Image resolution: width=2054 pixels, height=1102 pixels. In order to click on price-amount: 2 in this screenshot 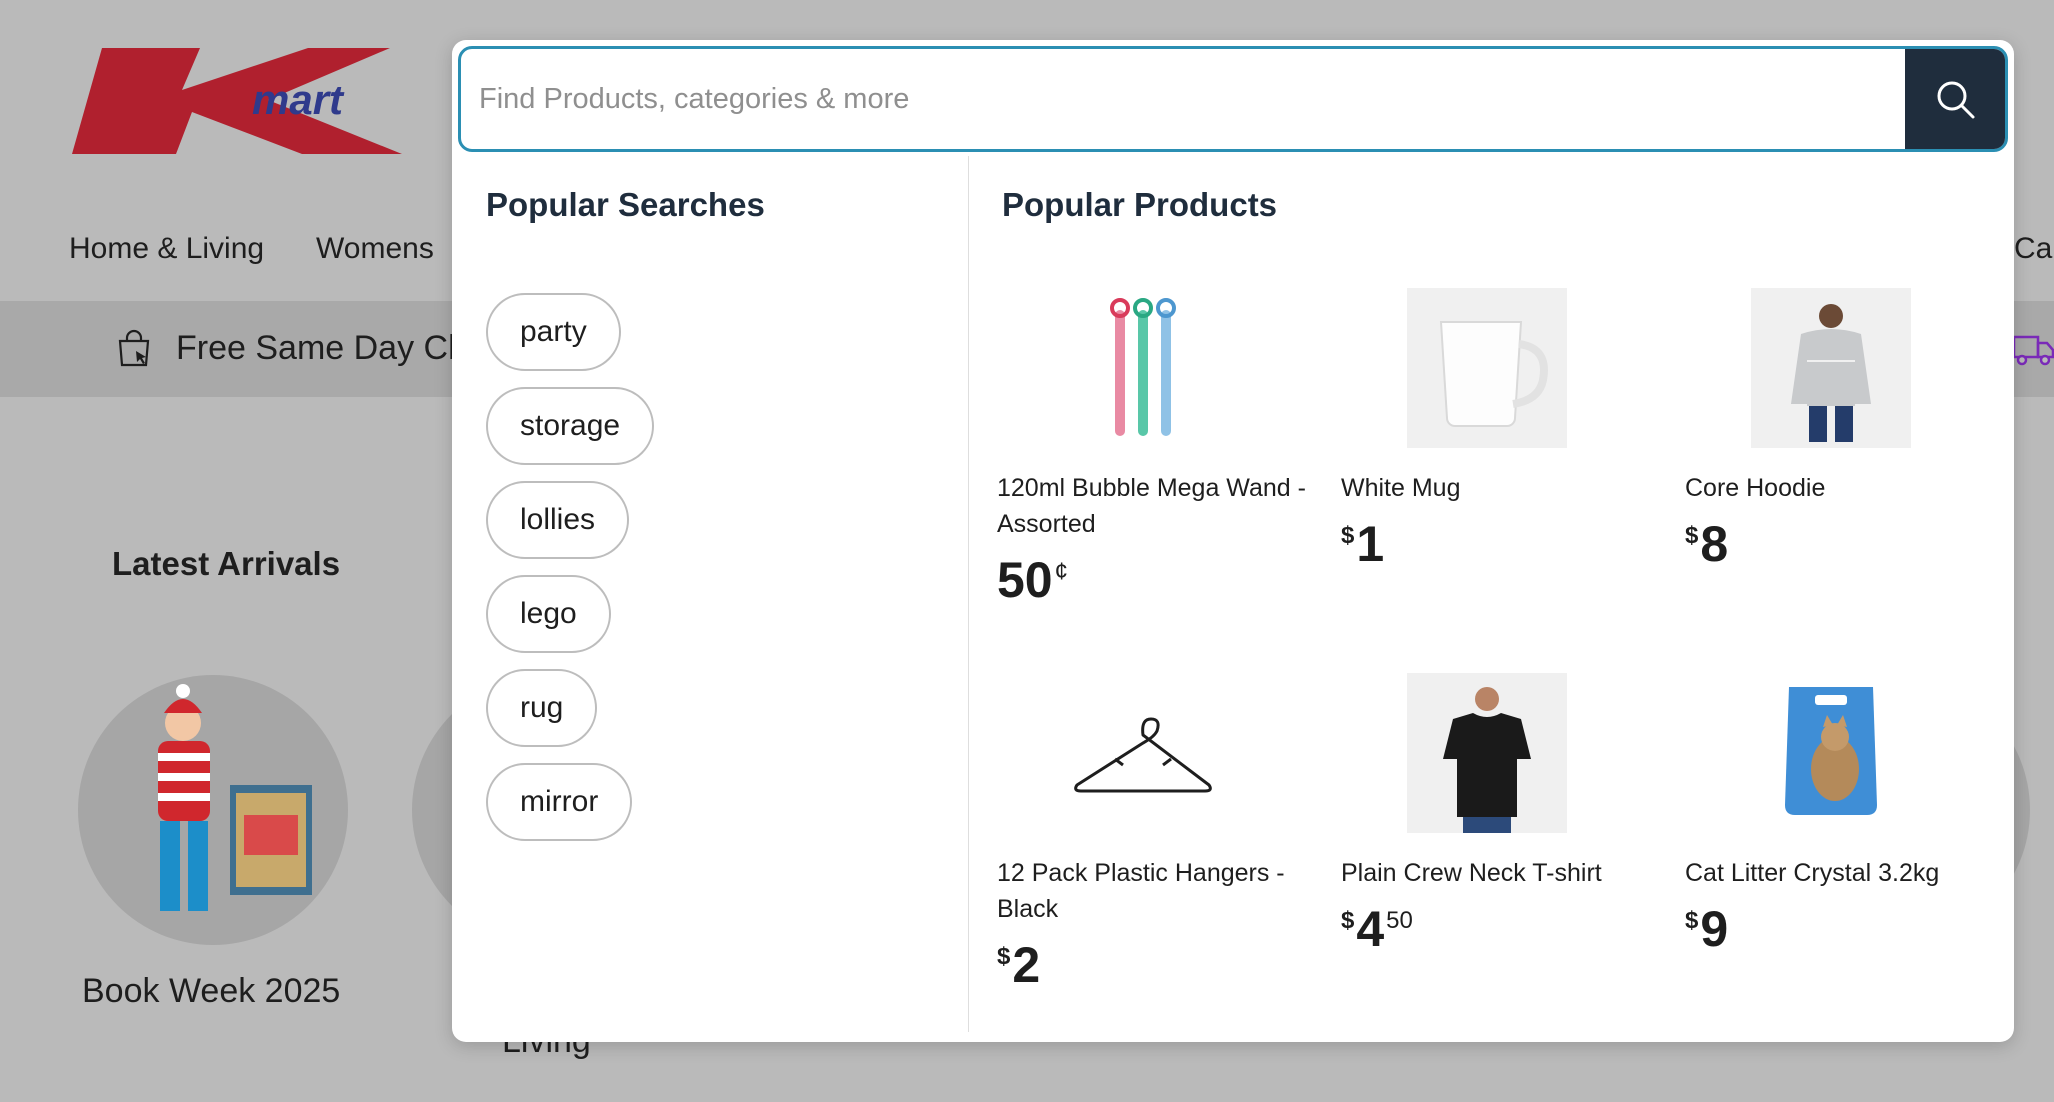, I will do `click(1026, 965)`.